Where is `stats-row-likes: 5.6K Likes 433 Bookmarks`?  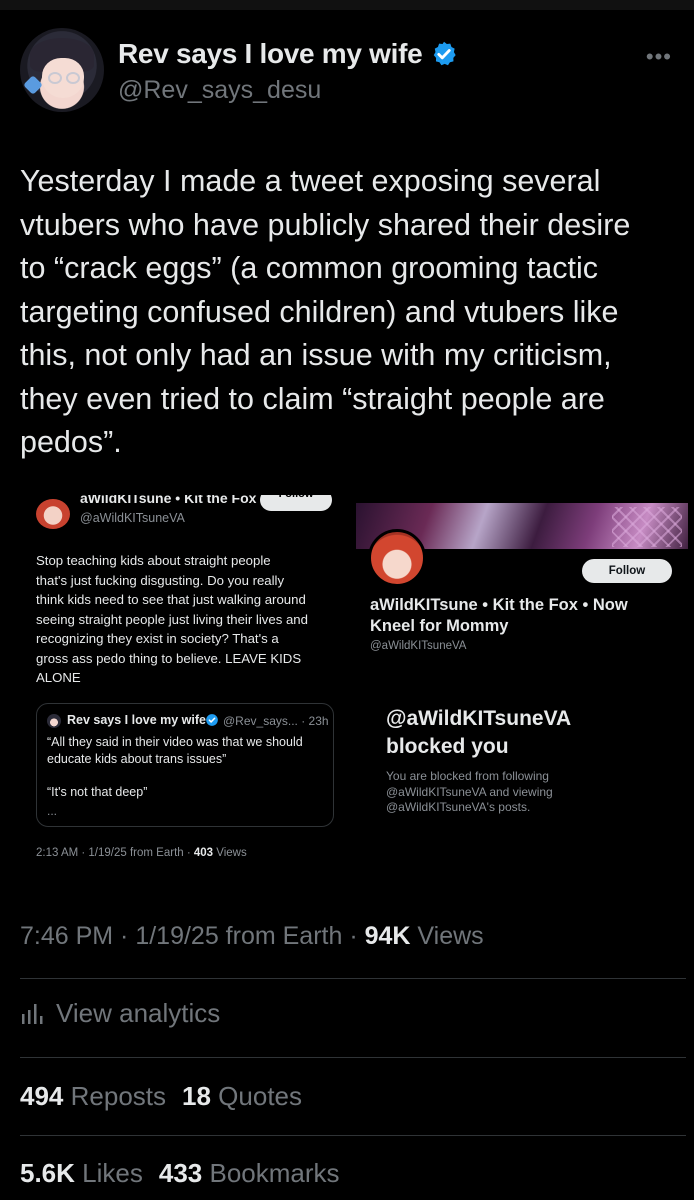
stats-row-likes: 5.6K Likes 433 Bookmarks is located at coordinates (180, 1173).